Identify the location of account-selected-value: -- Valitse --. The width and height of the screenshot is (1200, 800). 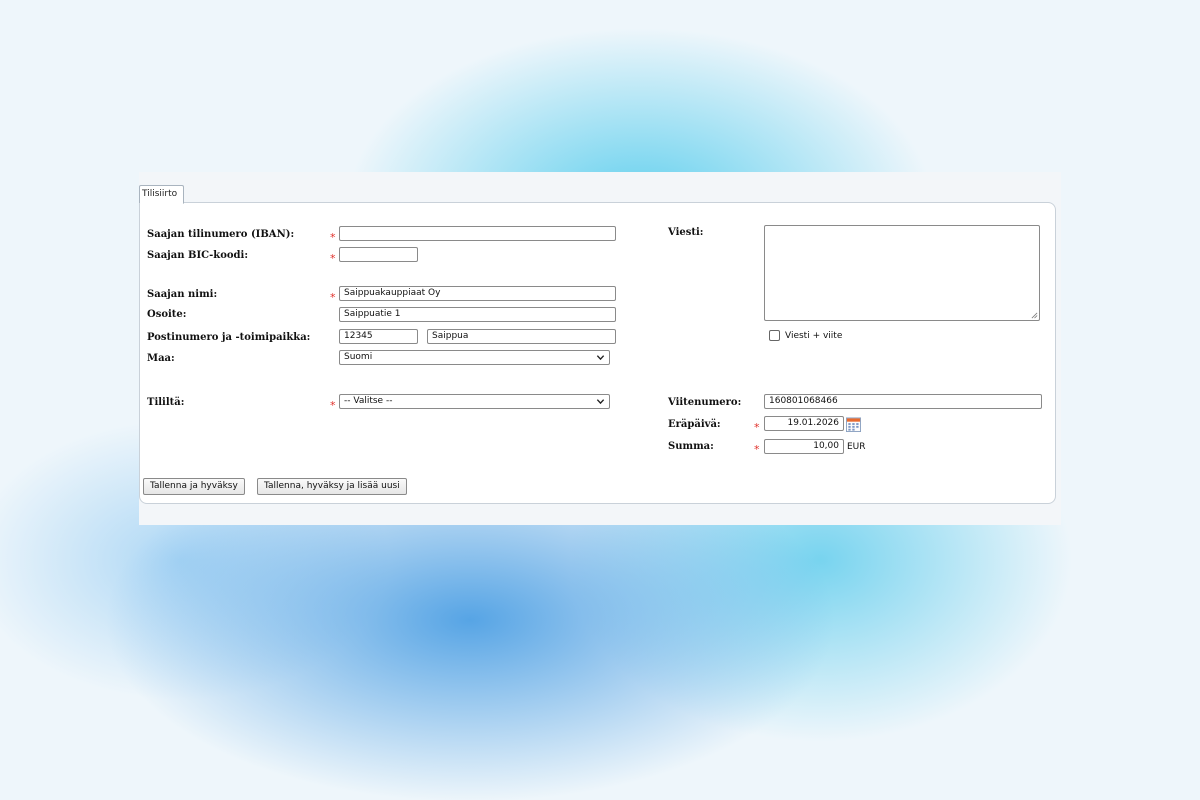
(368, 401).